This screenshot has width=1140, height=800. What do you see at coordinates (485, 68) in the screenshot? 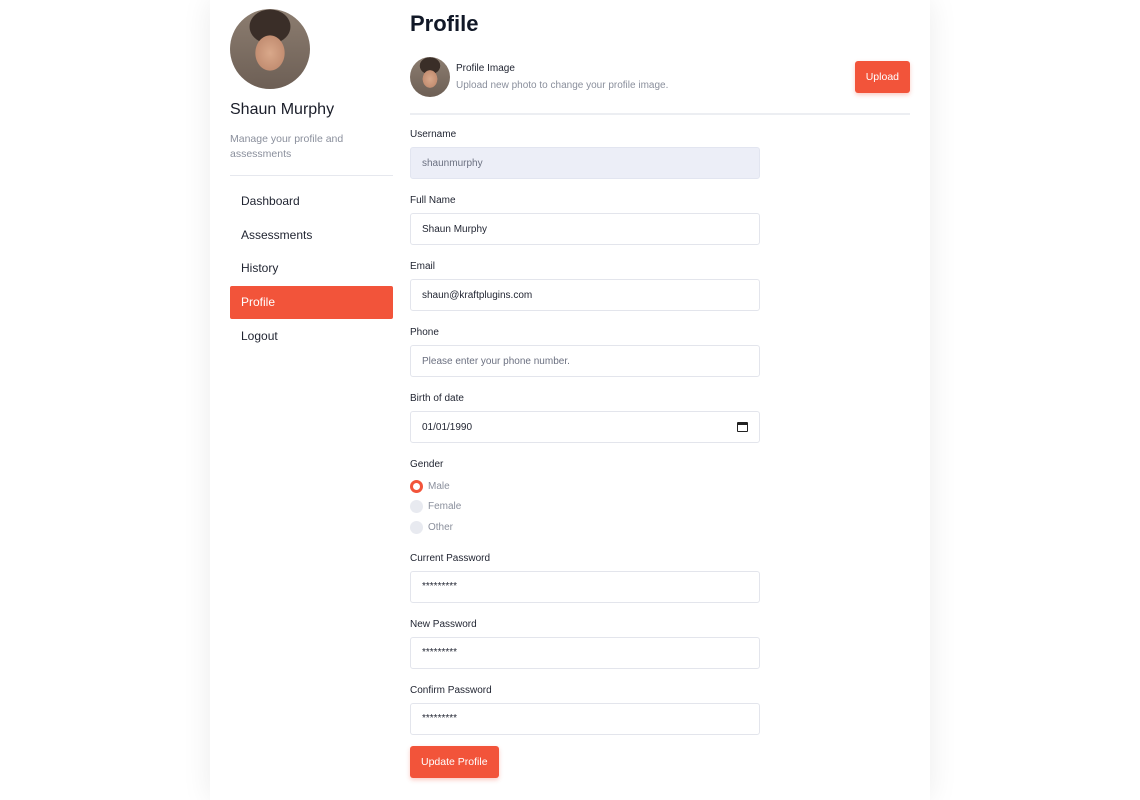
I see `profile-image-title: Profile Image` at bounding box center [485, 68].